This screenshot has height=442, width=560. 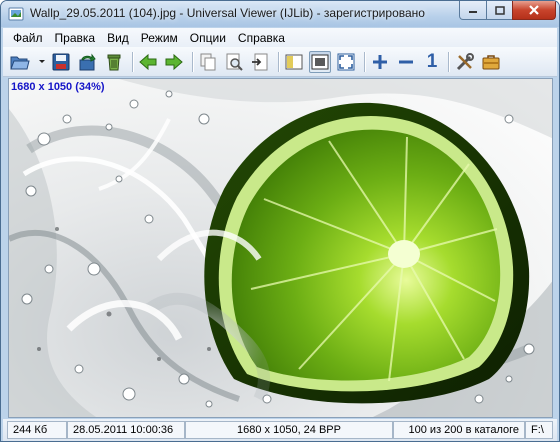 I want to click on previous-arrow-icon, so click(x=148, y=62).